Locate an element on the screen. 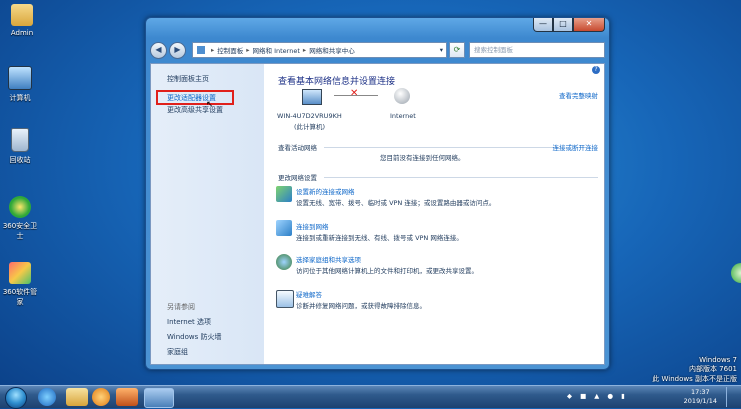  desktop-icon-label: 360软件管家 is located at coordinates (20, 297).